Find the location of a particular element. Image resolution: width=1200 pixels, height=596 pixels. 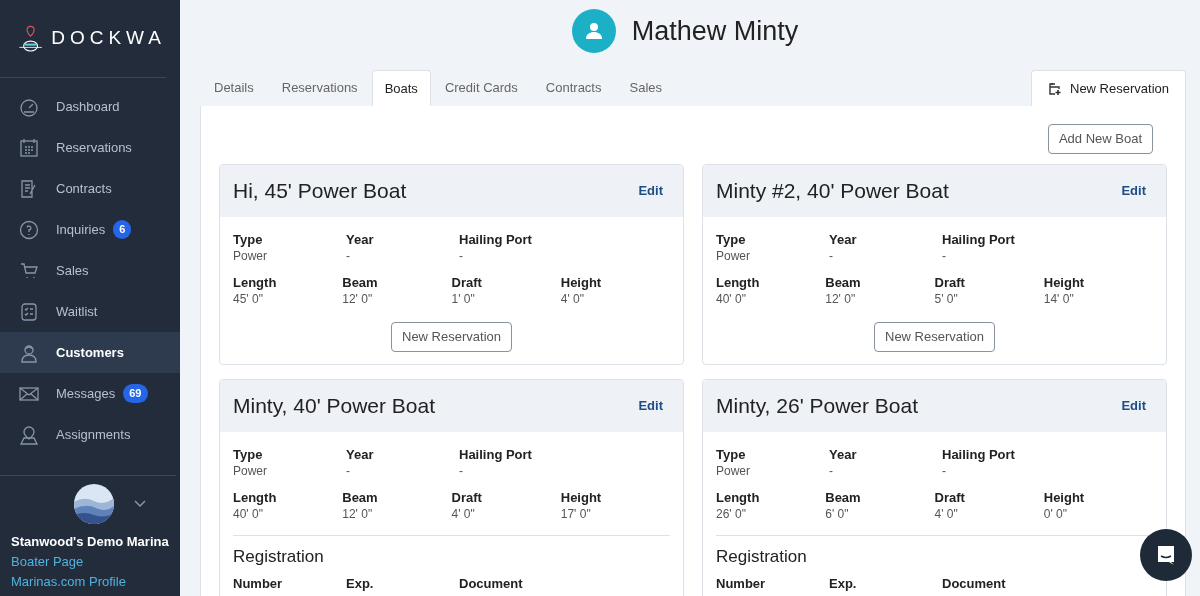

field-value: 40' 0" is located at coordinates (731, 299).